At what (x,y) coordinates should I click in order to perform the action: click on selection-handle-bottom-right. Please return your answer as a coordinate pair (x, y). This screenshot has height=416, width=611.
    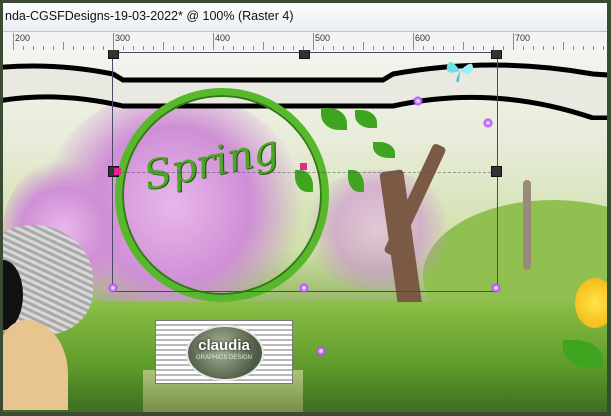
    Looking at the image, I should click on (496, 288).